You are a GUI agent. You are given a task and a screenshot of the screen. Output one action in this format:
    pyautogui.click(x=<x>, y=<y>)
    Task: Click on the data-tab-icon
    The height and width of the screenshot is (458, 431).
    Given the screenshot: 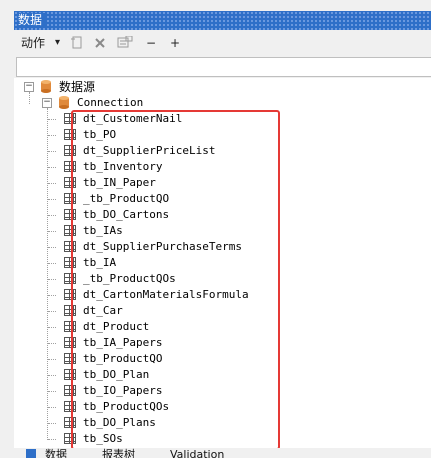 What is the action you would take?
    pyautogui.click(x=31, y=453)
    